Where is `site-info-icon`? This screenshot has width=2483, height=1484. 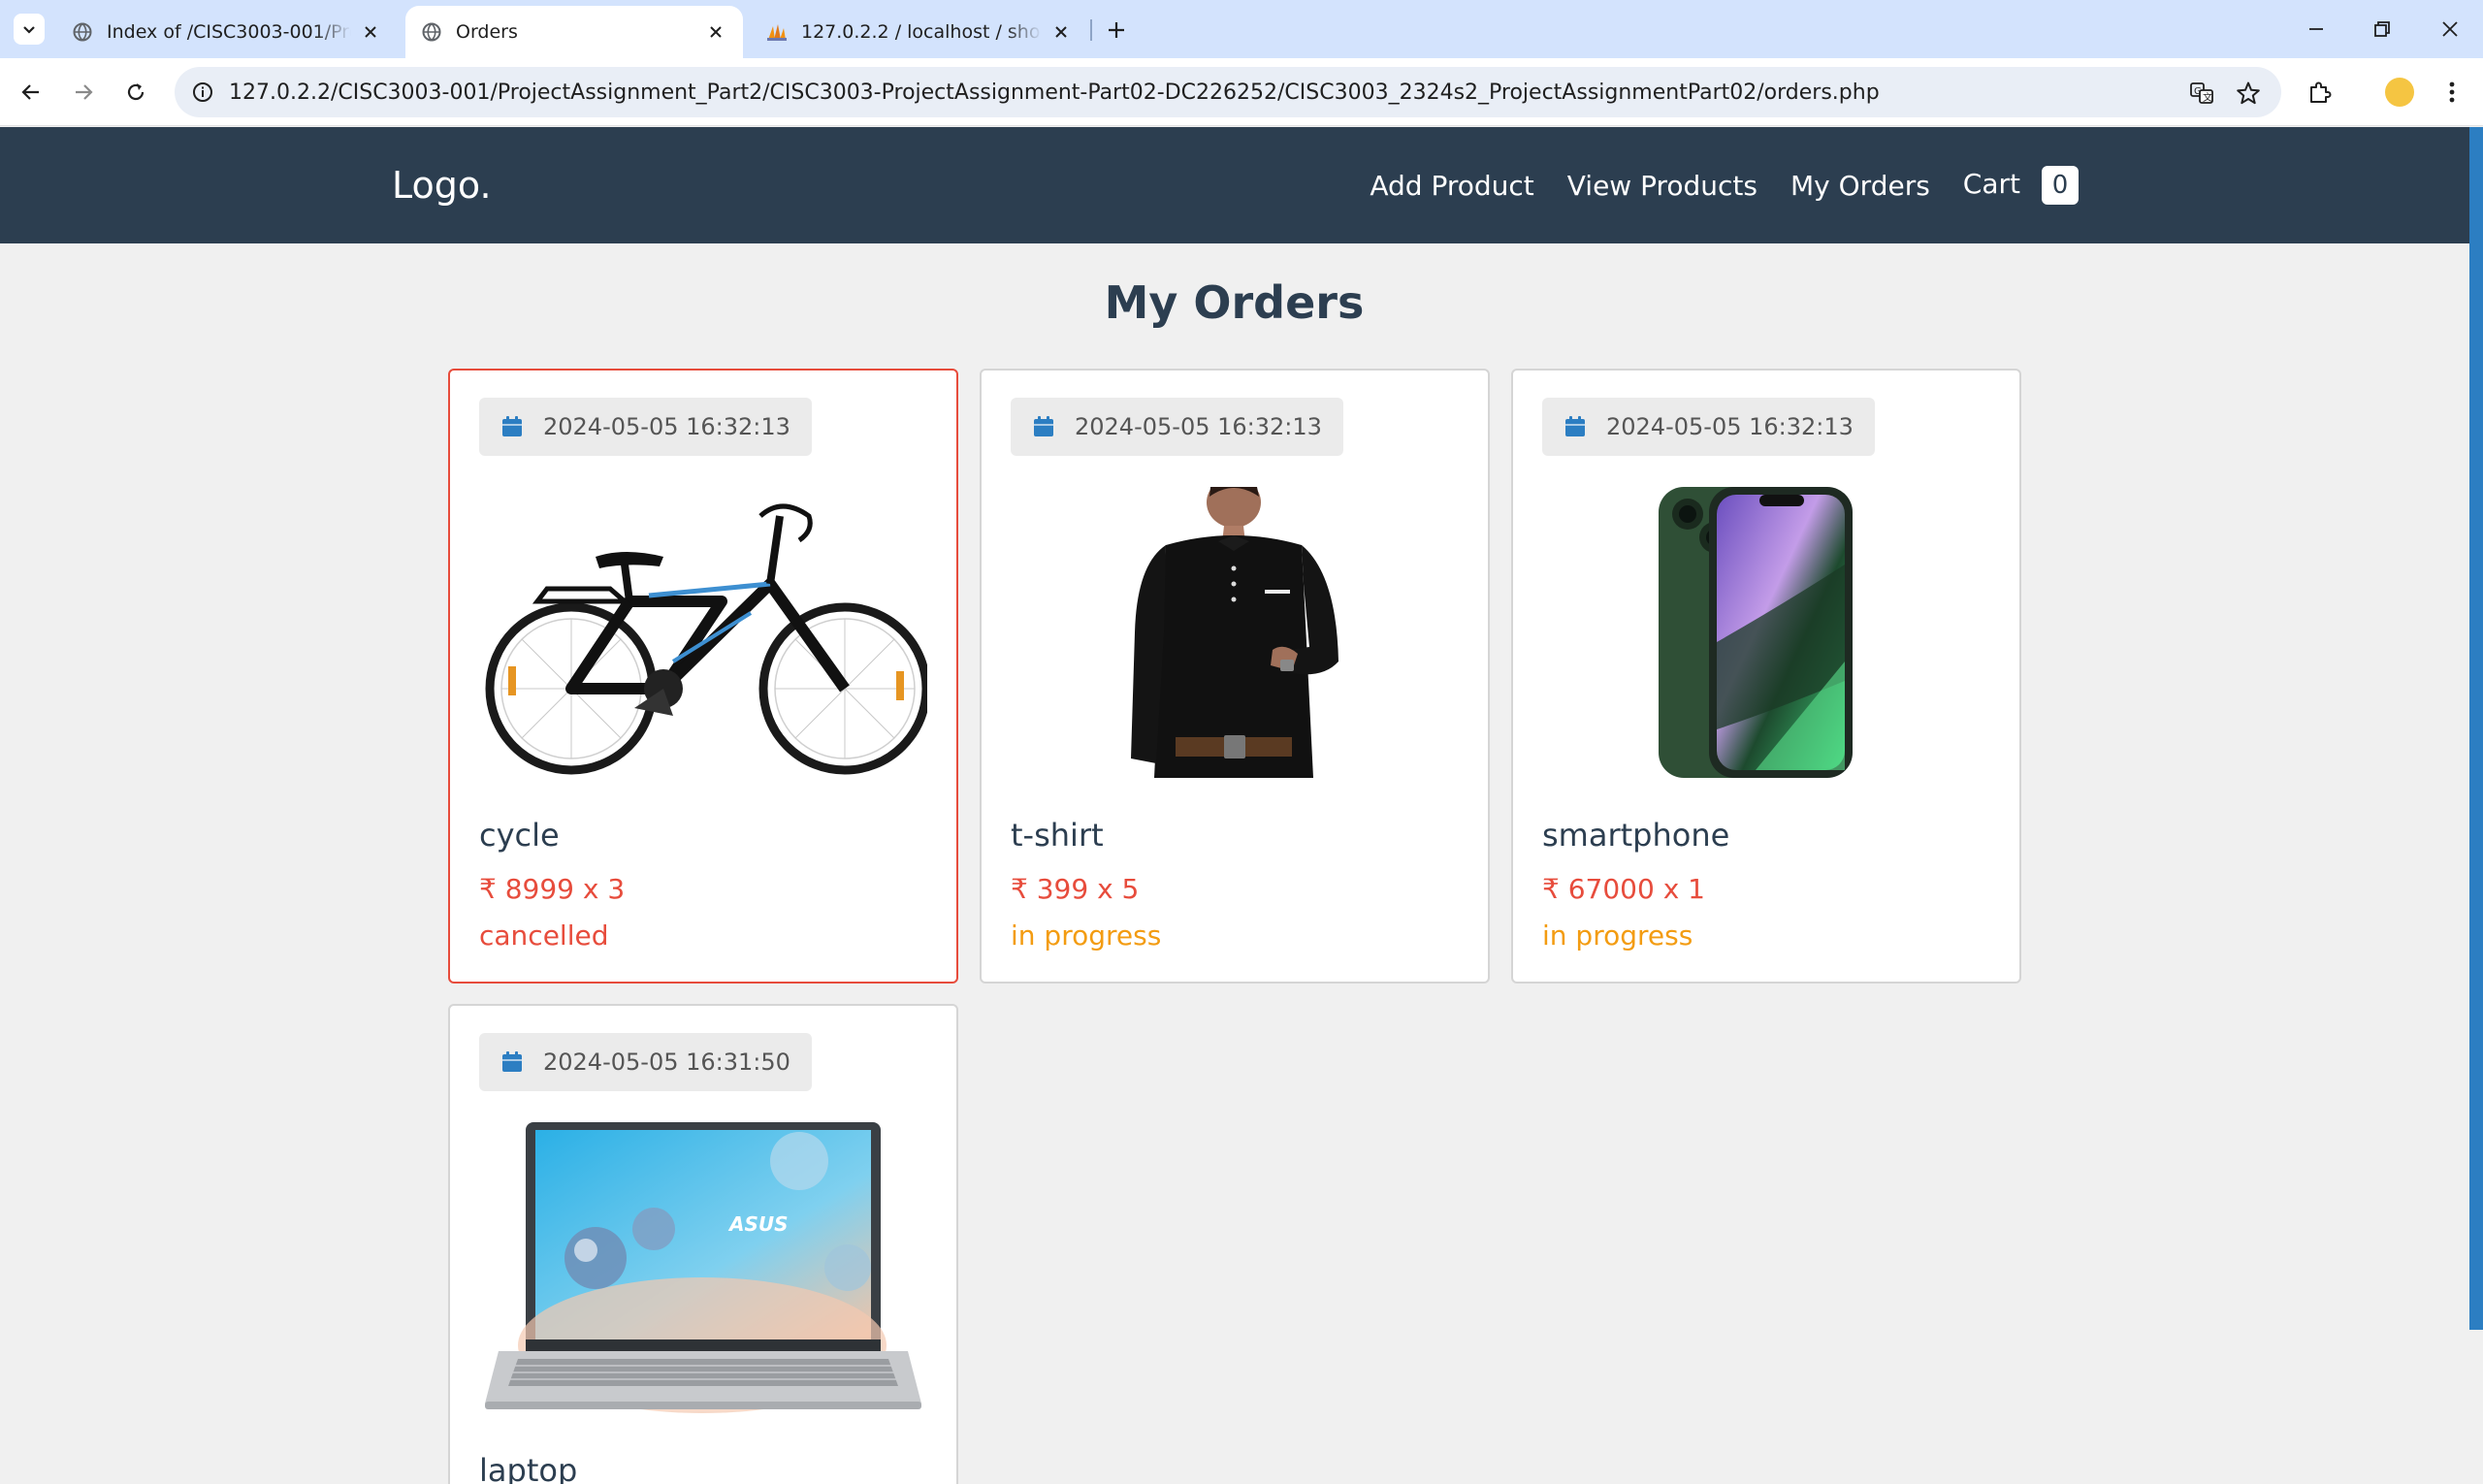 site-info-icon is located at coordinates (203, 93).